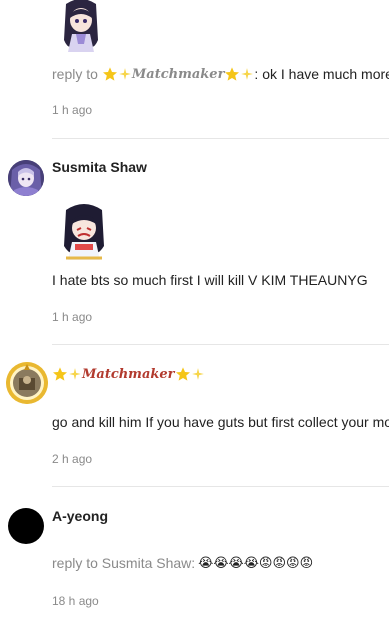 Image resolution: width=389 pixels, height=623 pixels. Describe the element at coordinates (80, 516) in the screenshot. I see `username: A-yeong` at that location.